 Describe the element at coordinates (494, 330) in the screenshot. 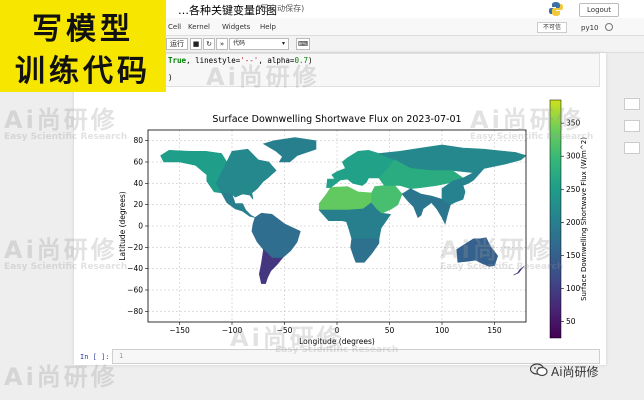

I see `x-tick-label: 150` at that location.